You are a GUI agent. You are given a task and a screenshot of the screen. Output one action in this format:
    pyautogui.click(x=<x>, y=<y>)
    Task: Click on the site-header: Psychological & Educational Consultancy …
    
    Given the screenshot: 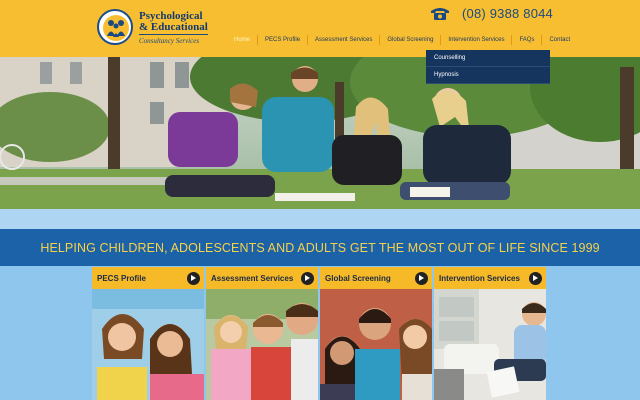 What is the action you would take?
    pyautogui.click(x=320, y=28)
    